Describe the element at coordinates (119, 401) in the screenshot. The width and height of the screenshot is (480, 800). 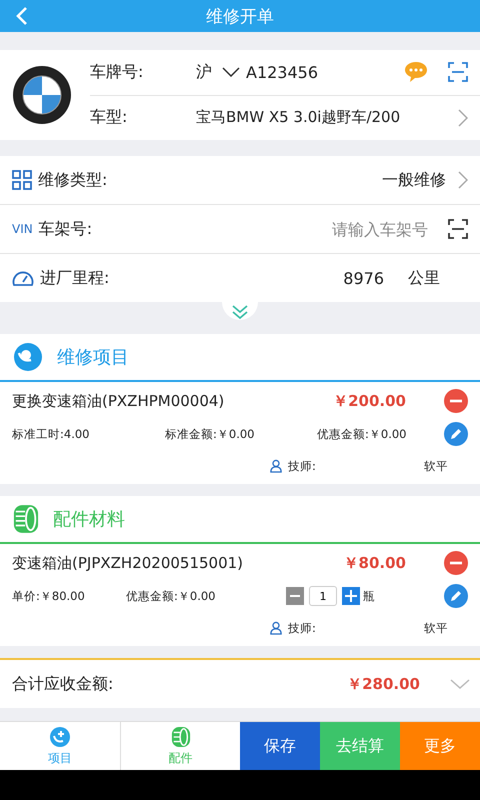
I see `service-name: 更换变速箱油(PXZHPM00004)` at that location.